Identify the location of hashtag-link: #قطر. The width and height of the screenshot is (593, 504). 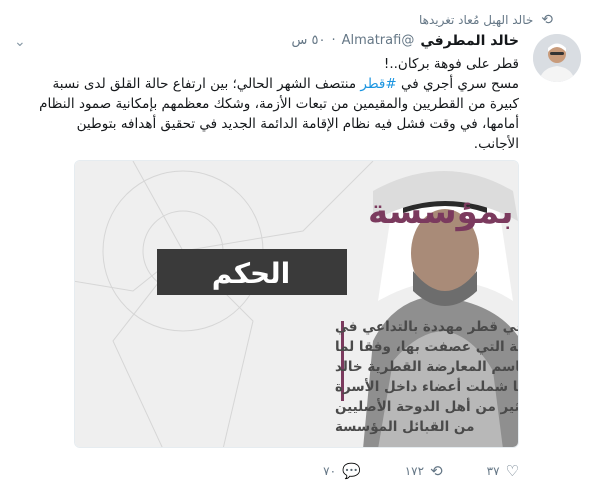
(378, 84).